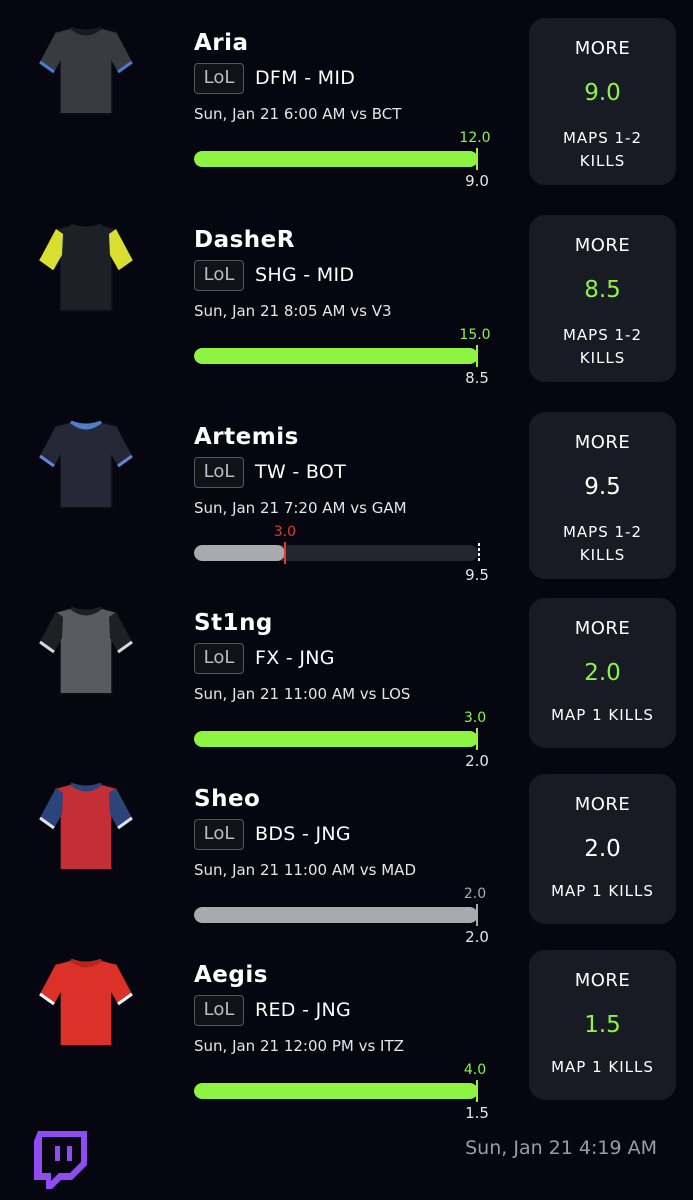 Image resolution: width=693 pixels, height=1200 pixels. I want to click on player-name: Aegis, so click(231, 975).